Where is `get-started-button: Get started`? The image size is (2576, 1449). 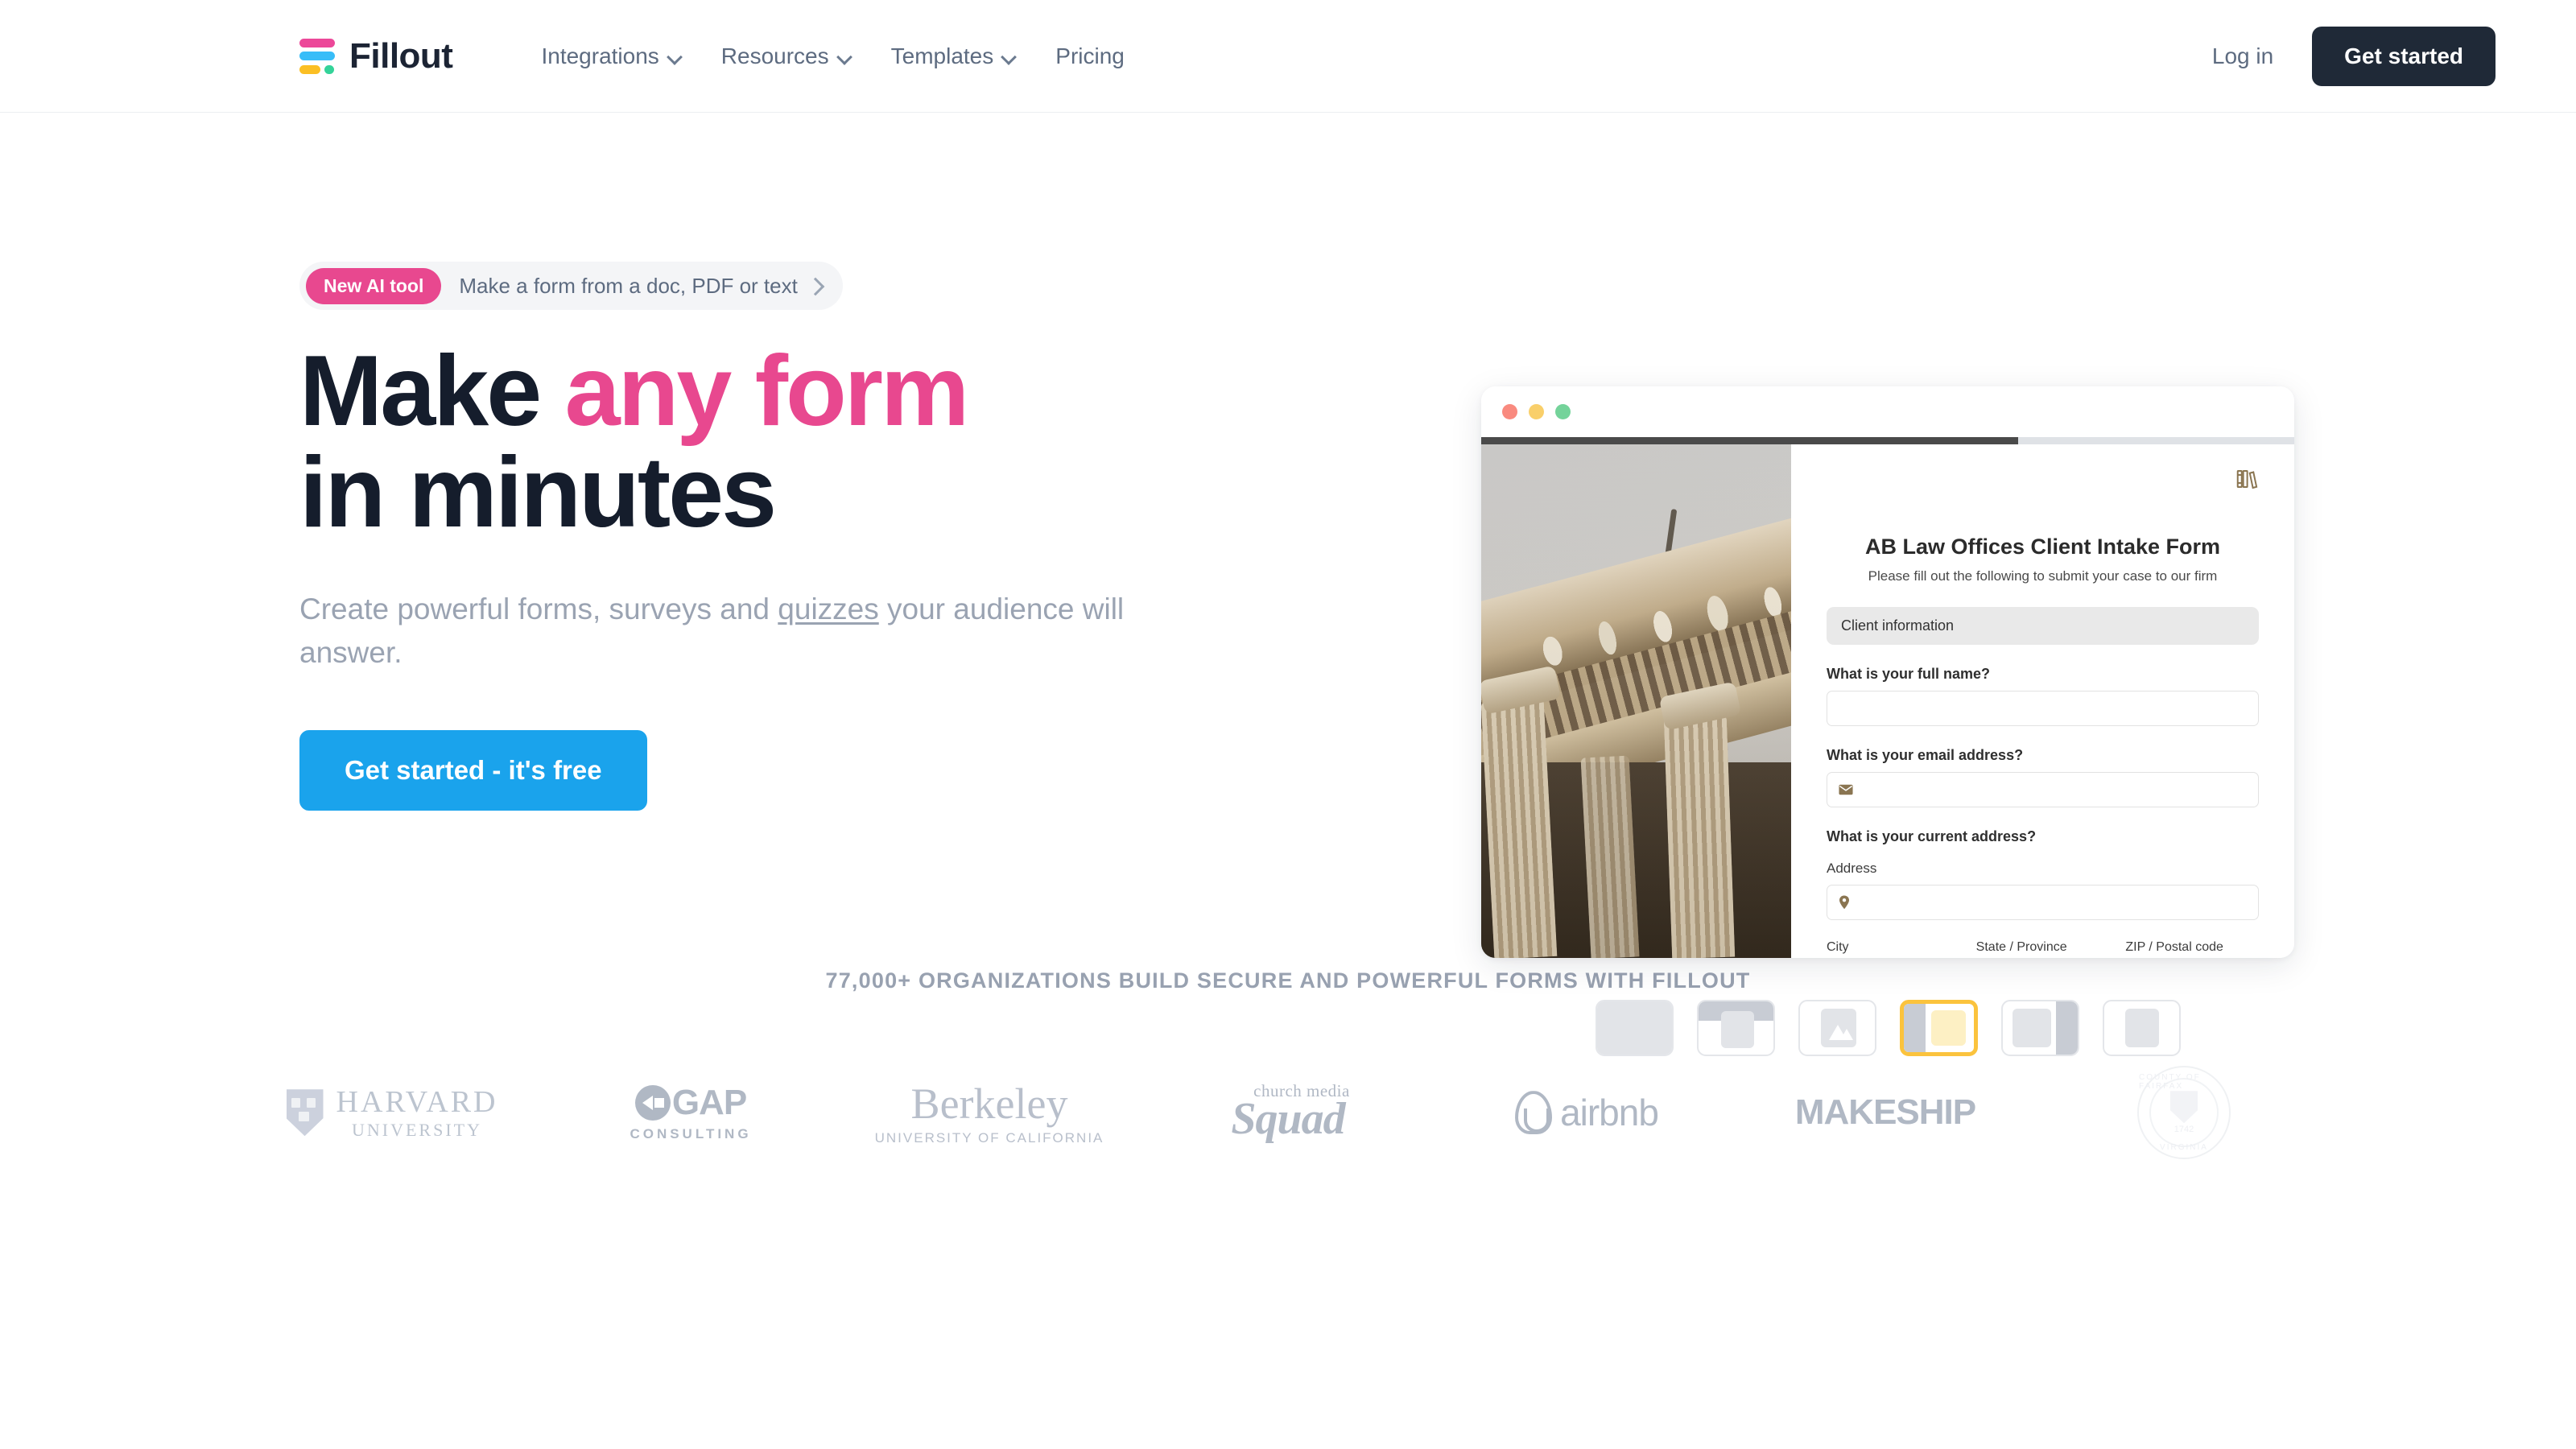 get-started-button: Get started is located at coordinates (2404, 56).